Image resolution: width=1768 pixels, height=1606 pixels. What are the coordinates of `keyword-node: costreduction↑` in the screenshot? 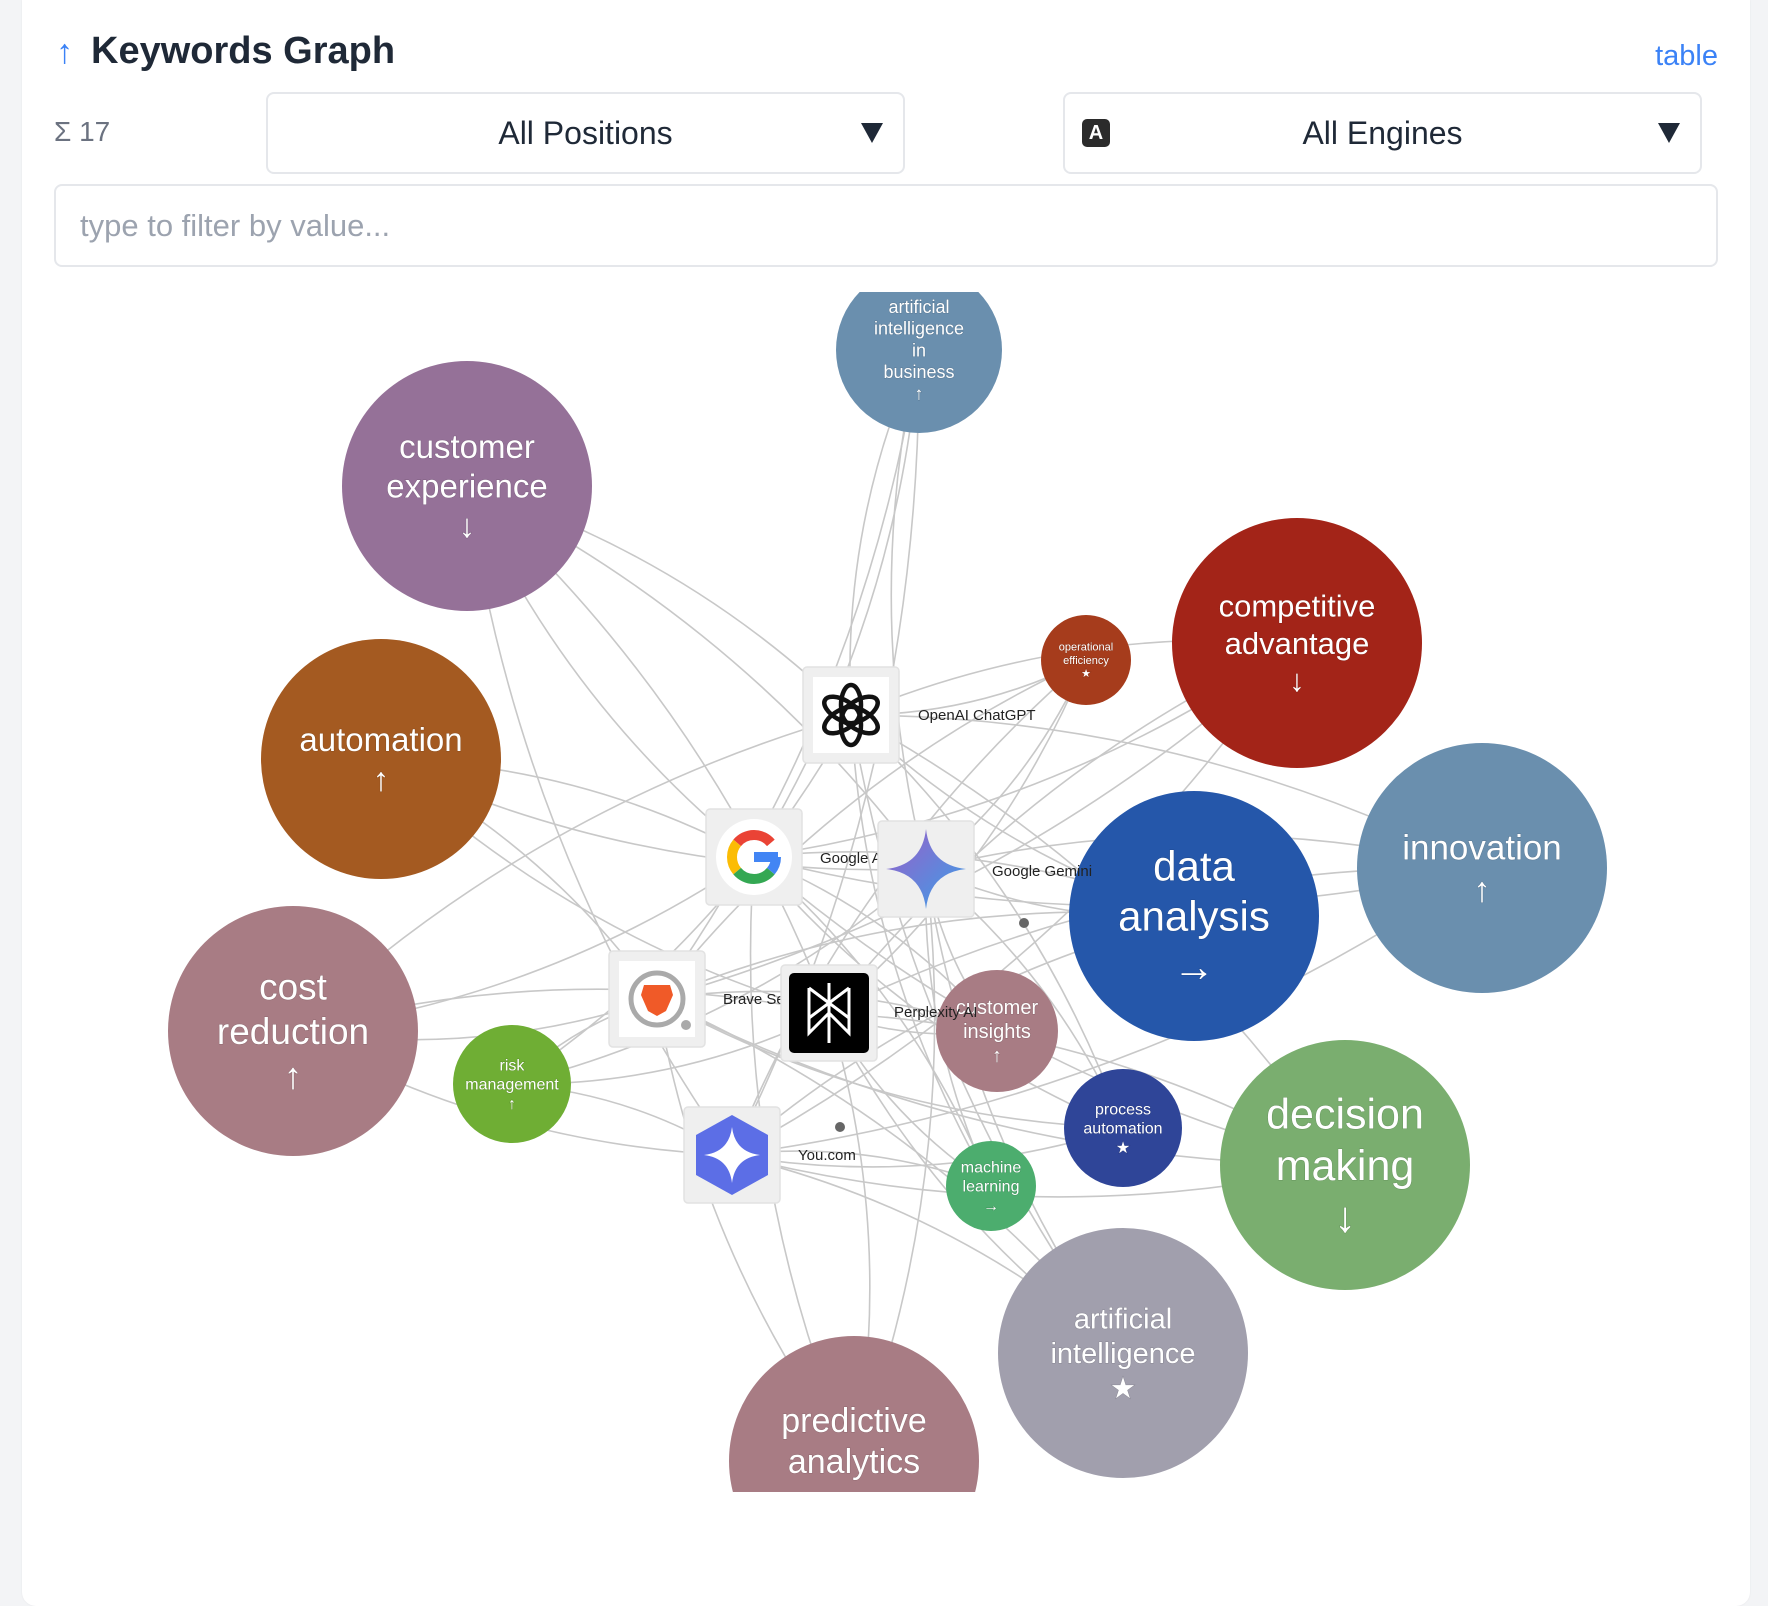 It's located at (293, 1031).